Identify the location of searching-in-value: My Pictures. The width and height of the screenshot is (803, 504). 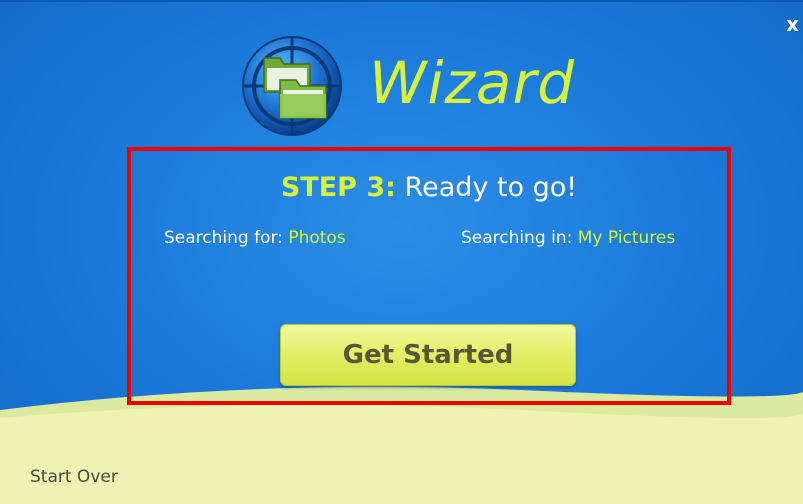
(626, 238).